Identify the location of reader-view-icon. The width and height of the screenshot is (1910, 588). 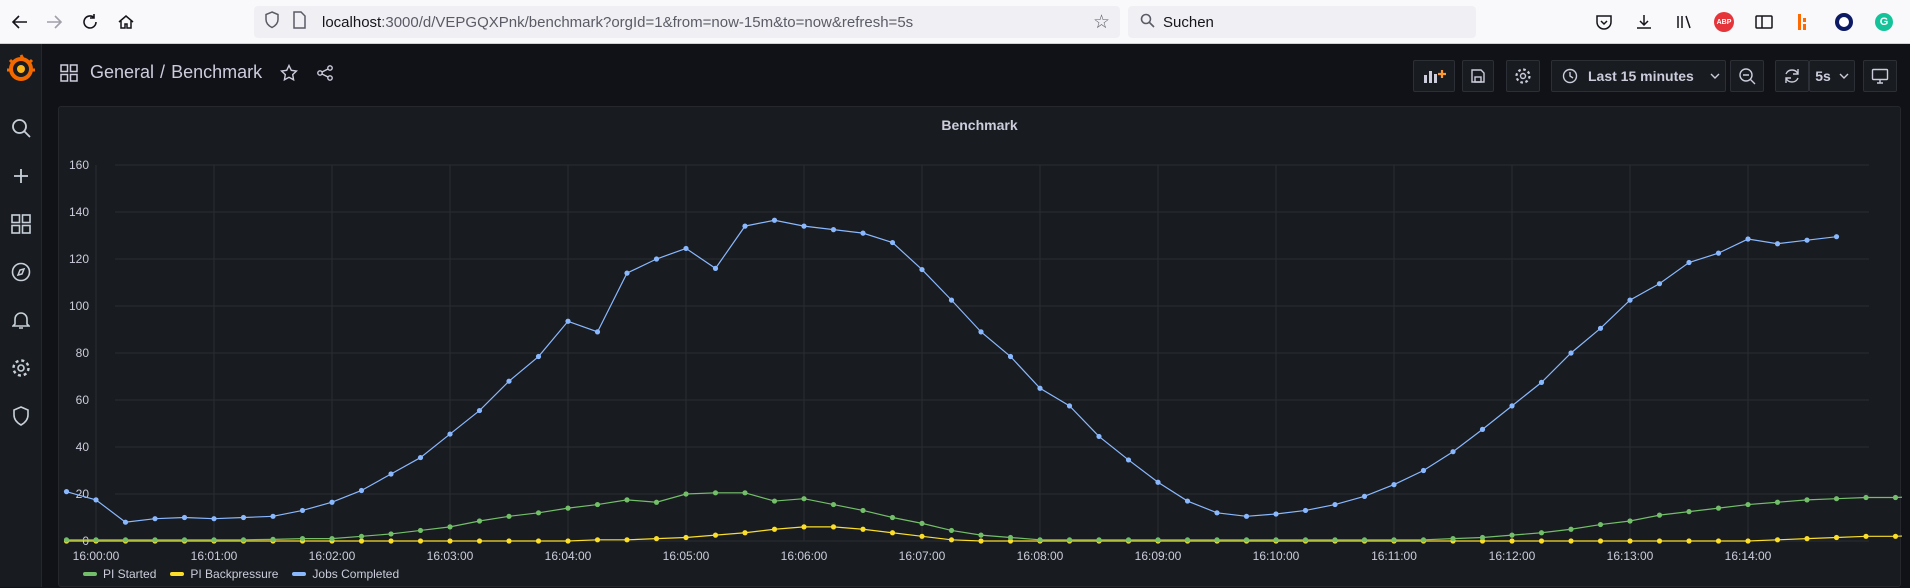
(1764, 22).